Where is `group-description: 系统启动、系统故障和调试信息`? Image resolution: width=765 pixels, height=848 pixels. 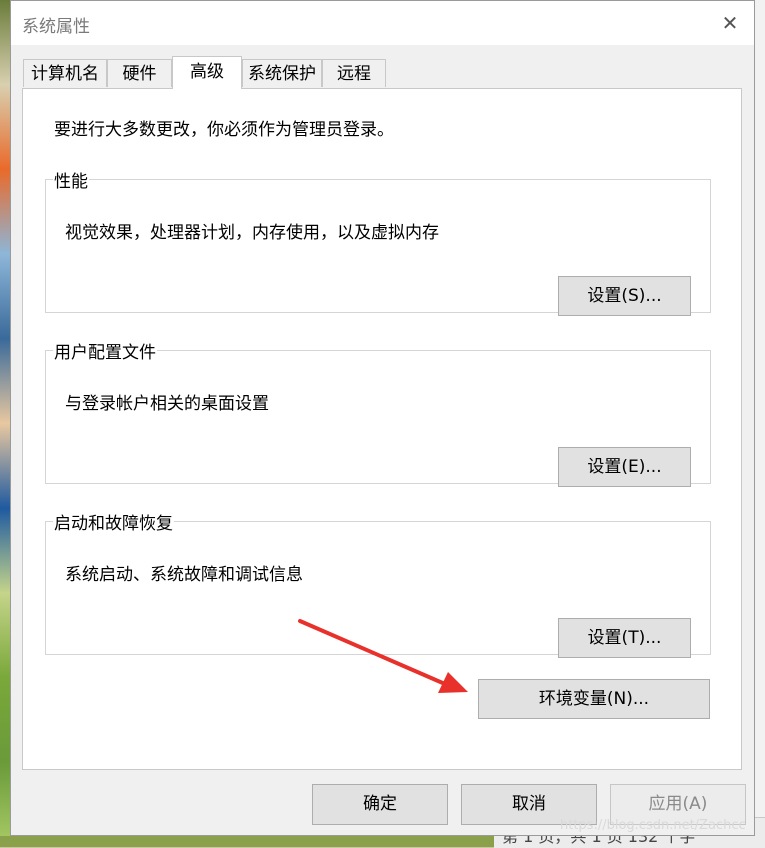
group-description: 系统启动、系统故障和调试信息 is located at coordinates (184, 575).